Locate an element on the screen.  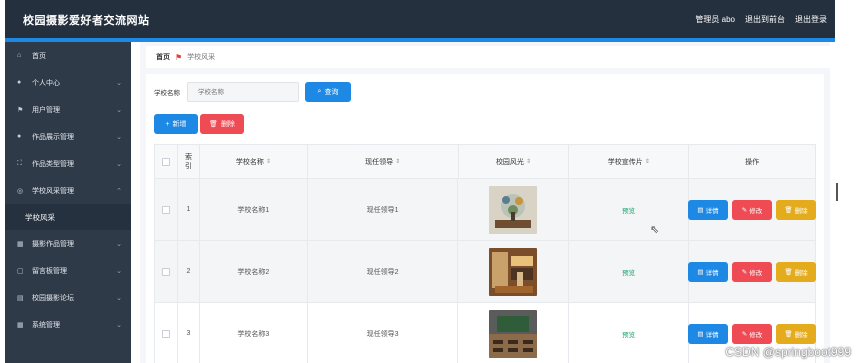
sidebar-item-home: ⌂ 首页 is located at coordinates (68, 55).